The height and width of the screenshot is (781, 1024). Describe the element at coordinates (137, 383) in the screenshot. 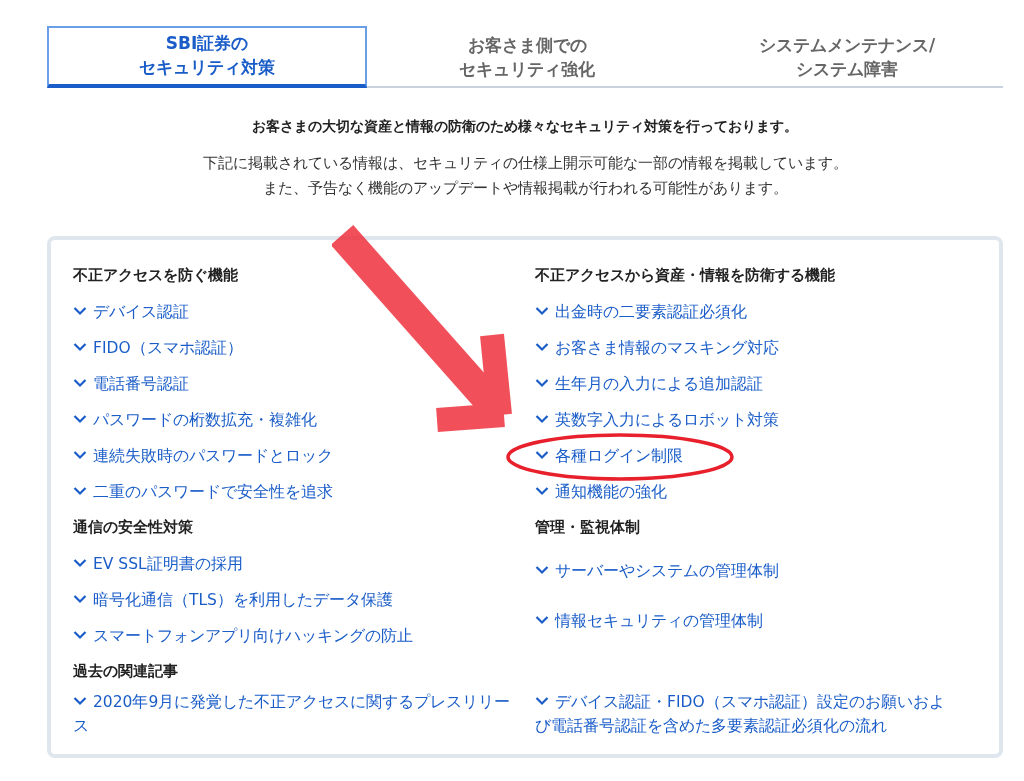

I see `security-link: 電話番号認証` at that location.